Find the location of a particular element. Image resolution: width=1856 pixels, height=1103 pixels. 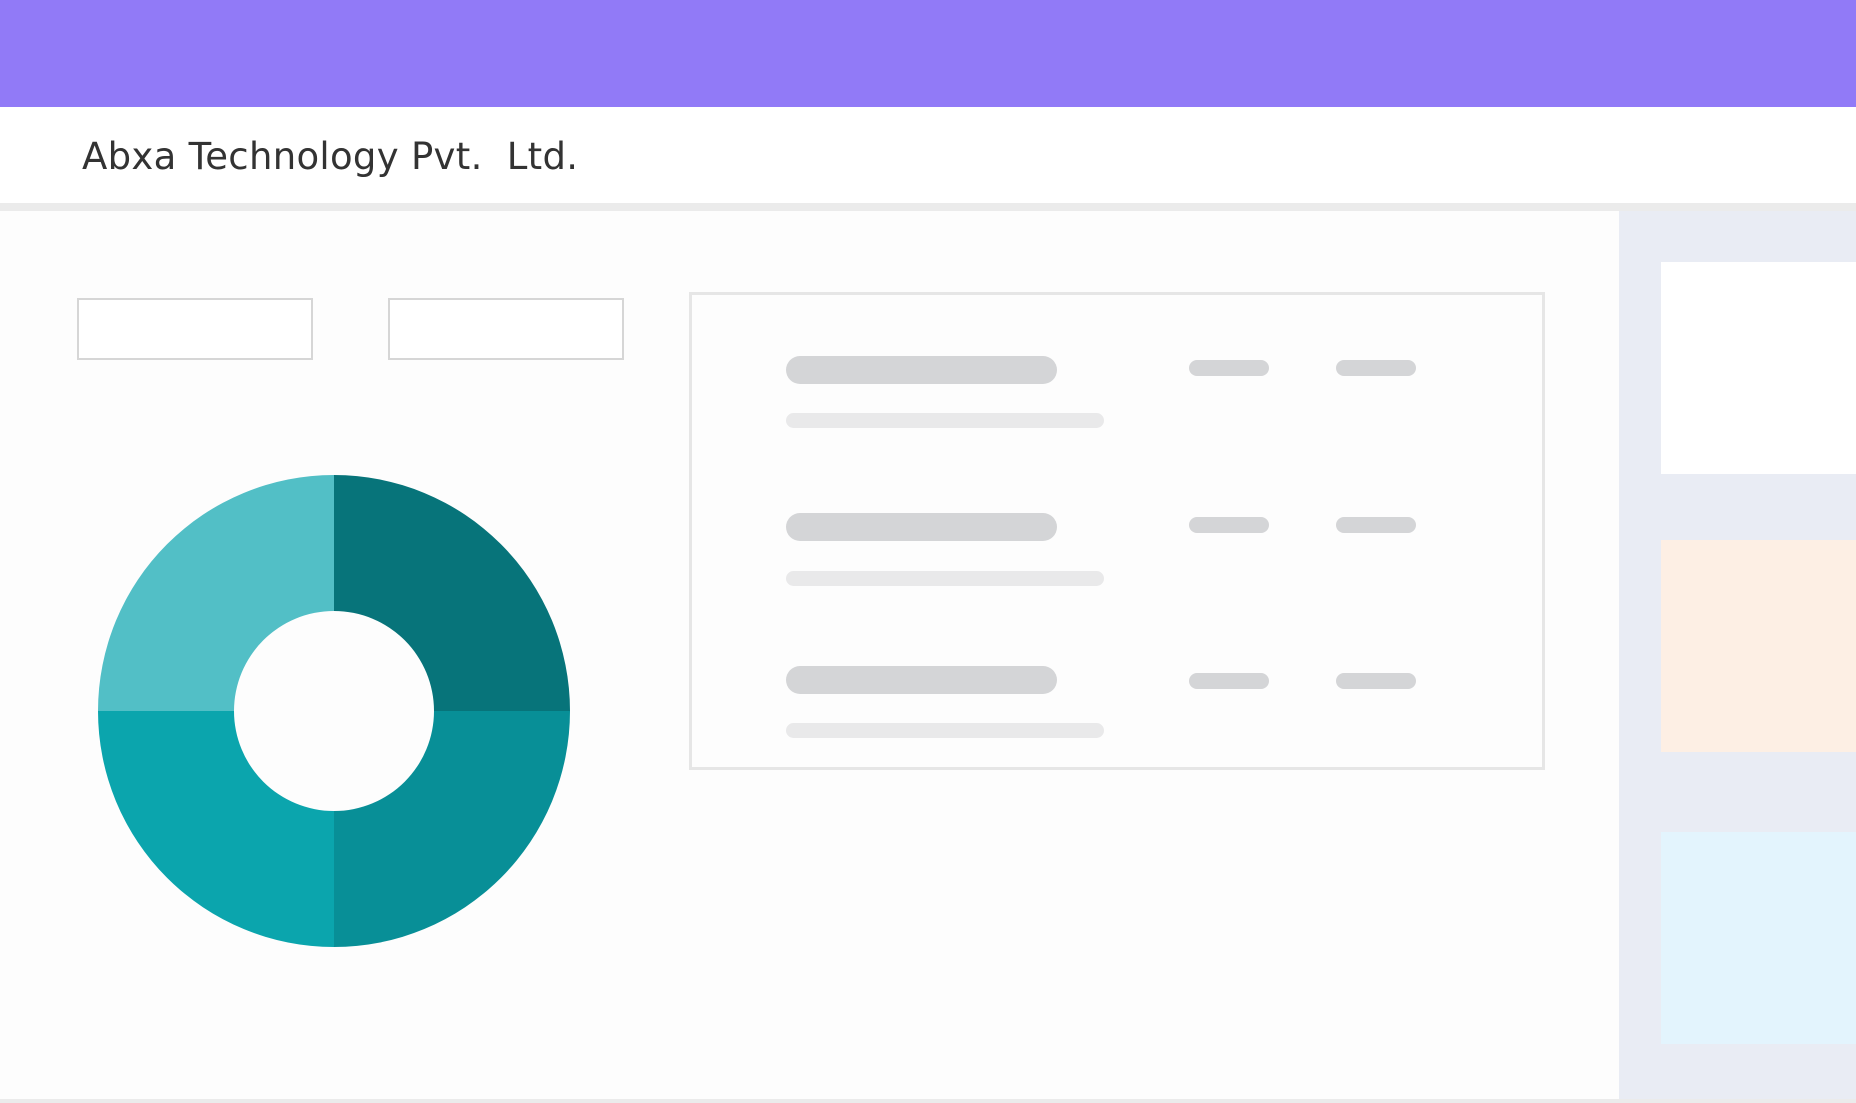

side-card-white is located at coordinates (1758, 368).